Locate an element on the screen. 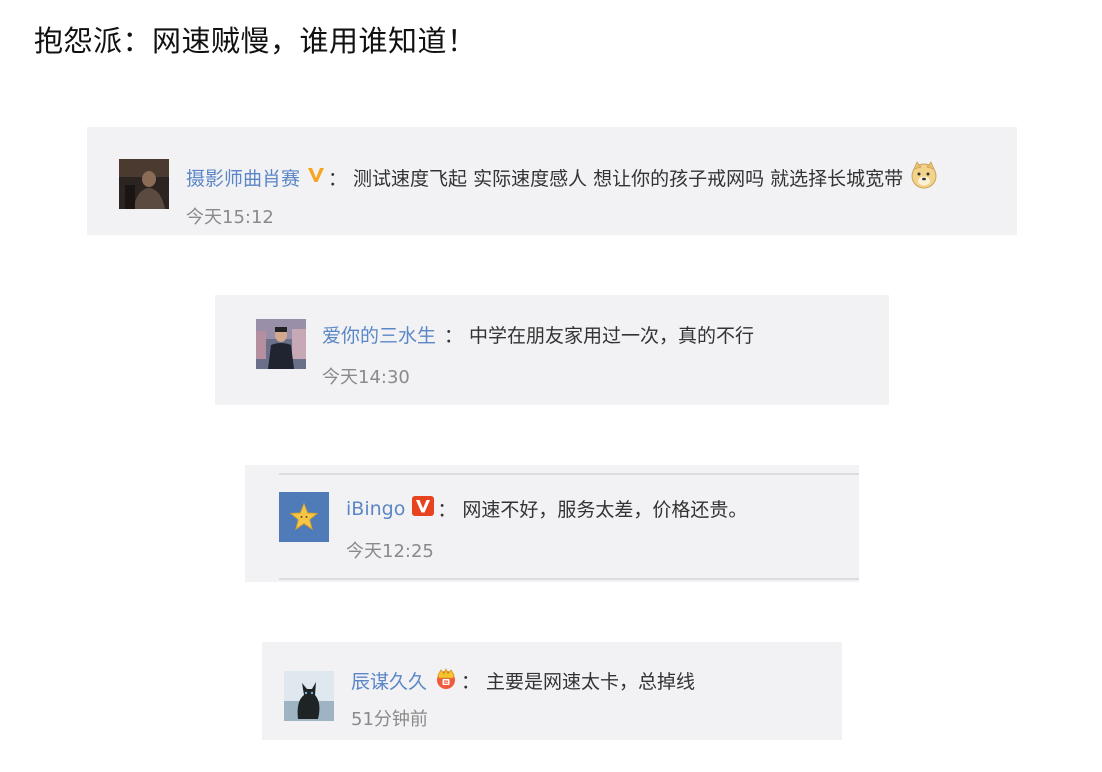 The image size is (1102, 772). comment-card: 辰谋久久 ： 主要是网速太卡，总掉线 51分钟前 is located at coordinates (552, 691).